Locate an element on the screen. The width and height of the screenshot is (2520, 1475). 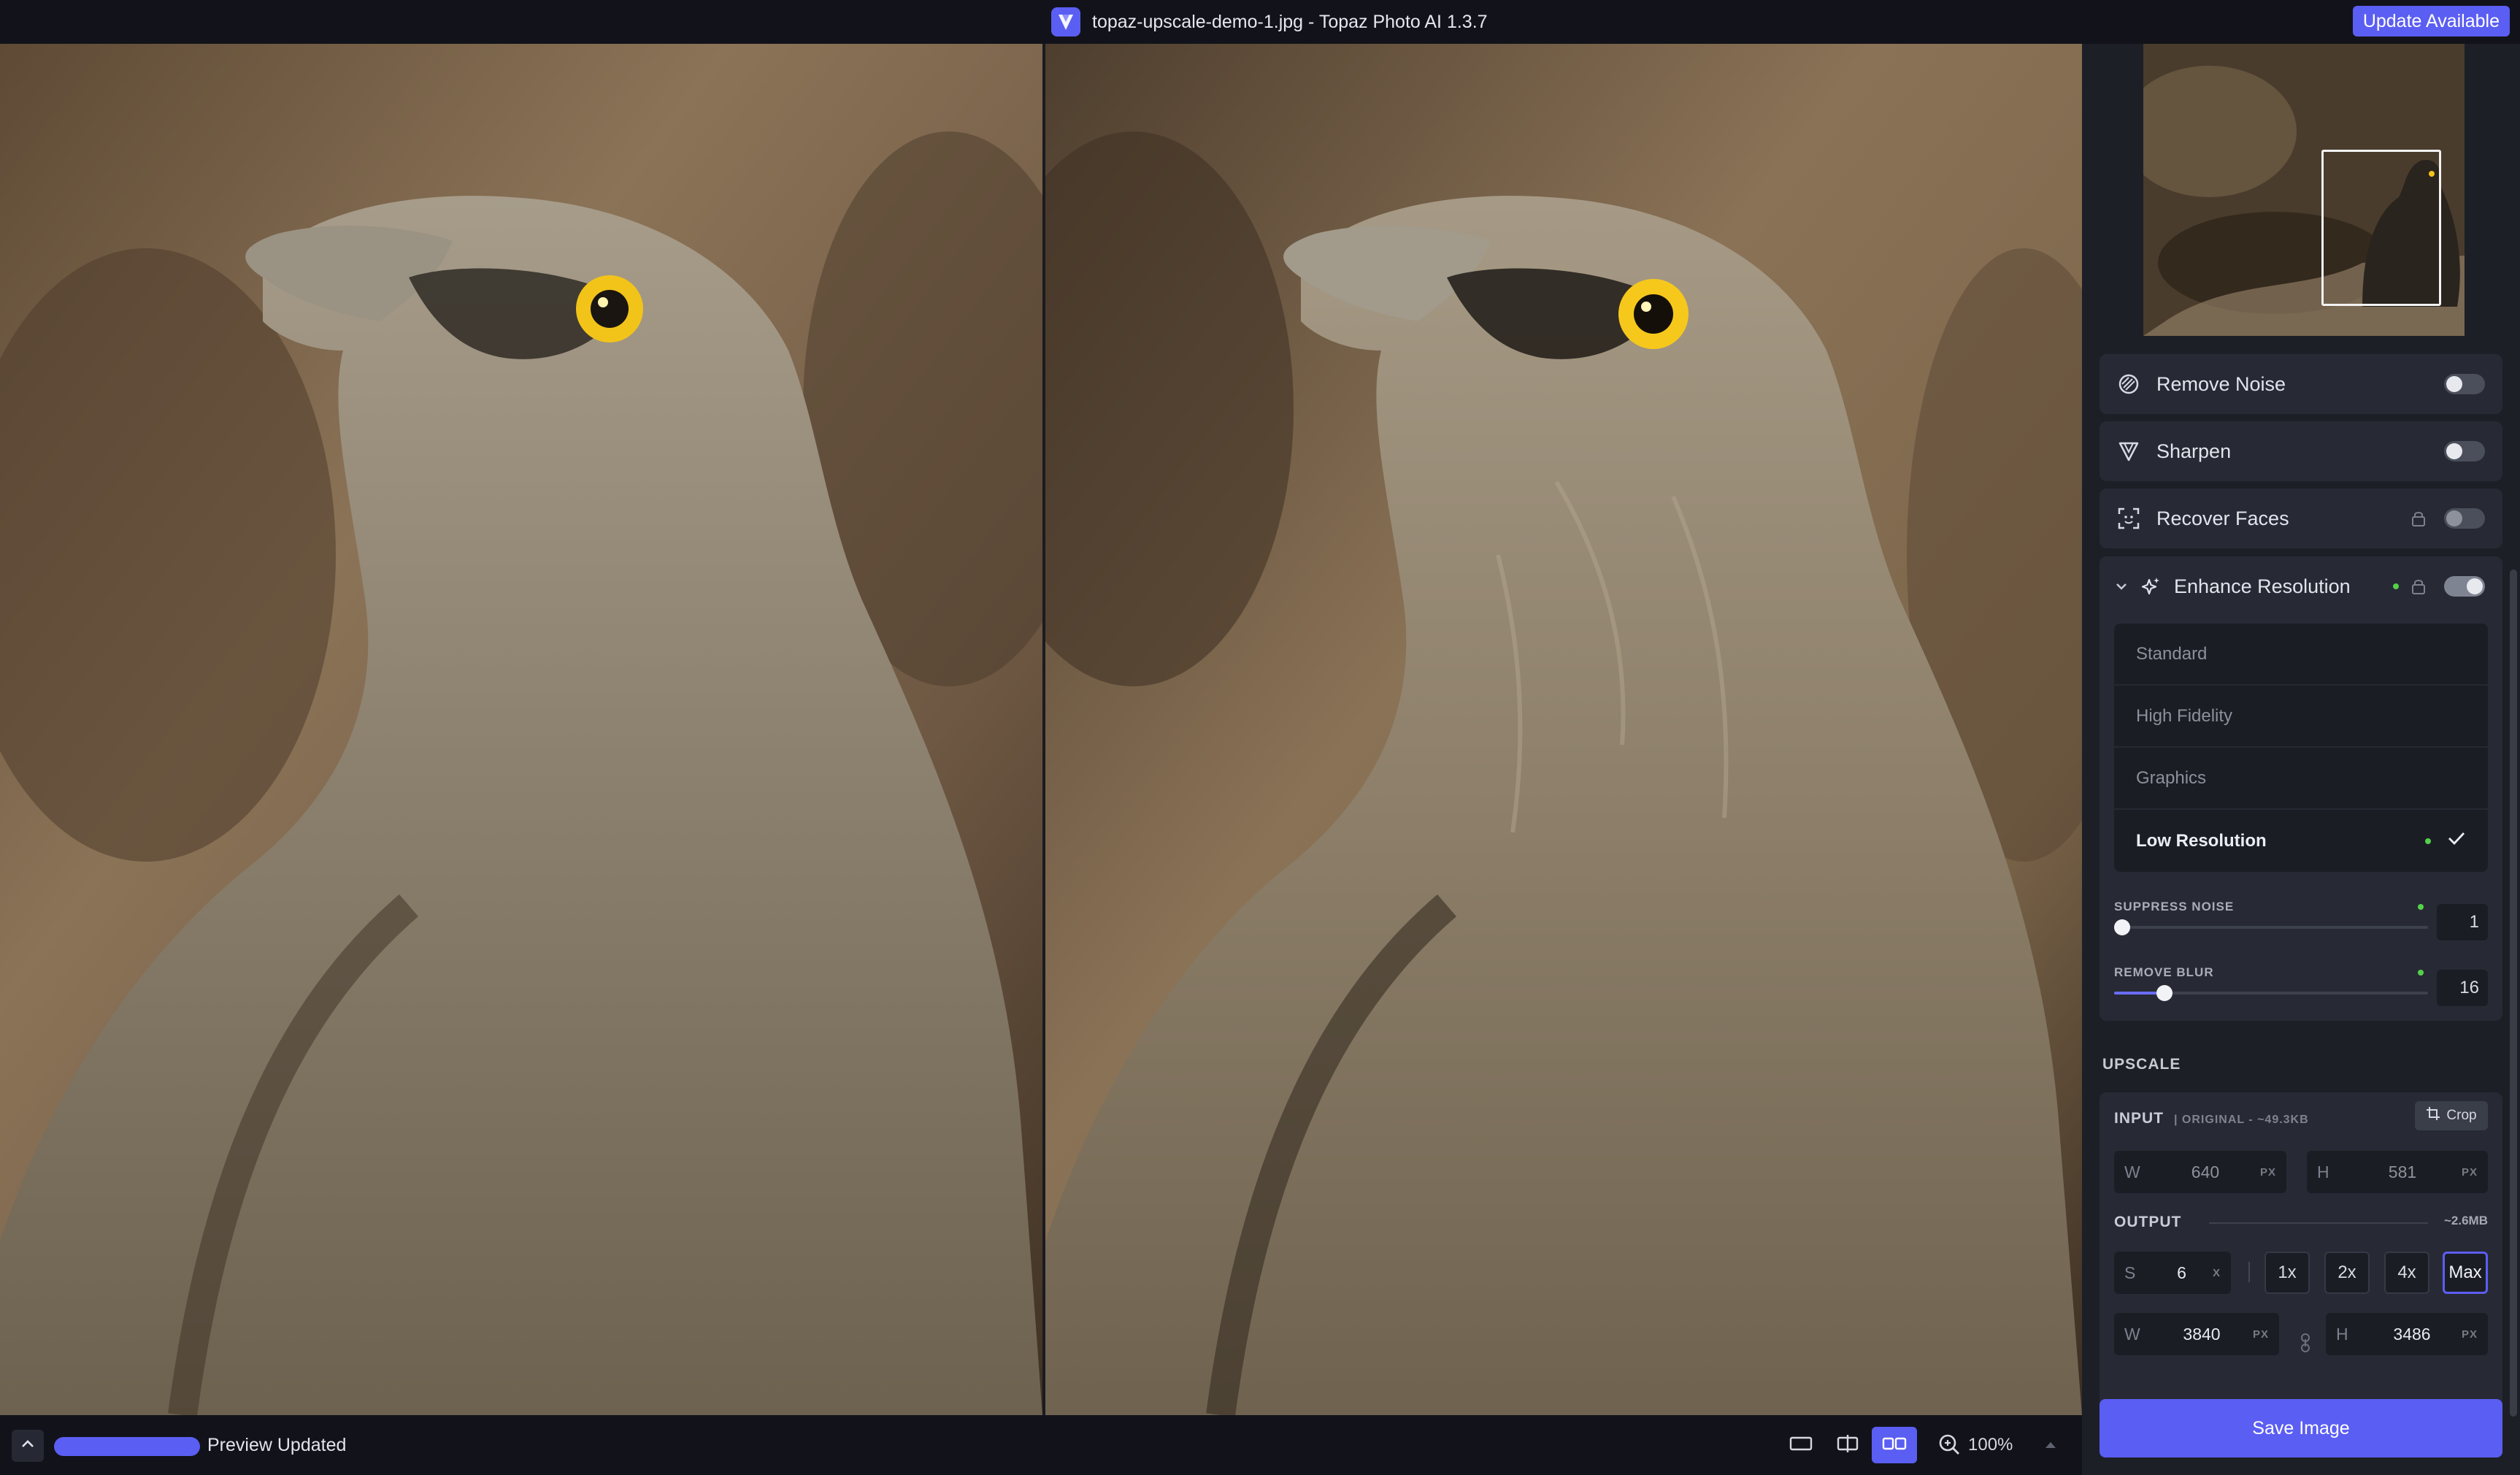
output-width-field: W 3840 PX is located at coordinates (2196, 1334).